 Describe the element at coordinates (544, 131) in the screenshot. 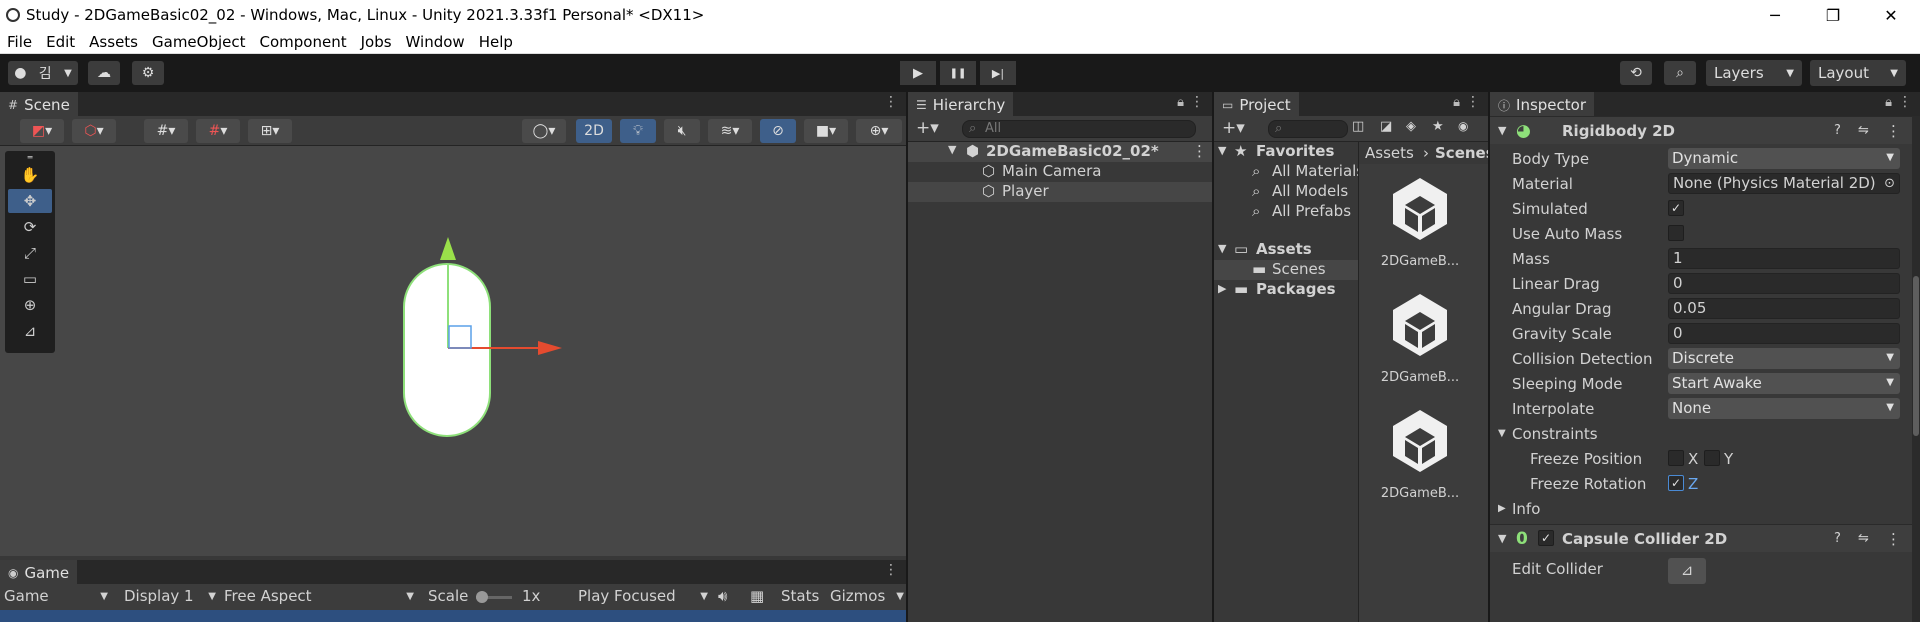

I see `shading-dropdown: ◯ ▾` at that location.